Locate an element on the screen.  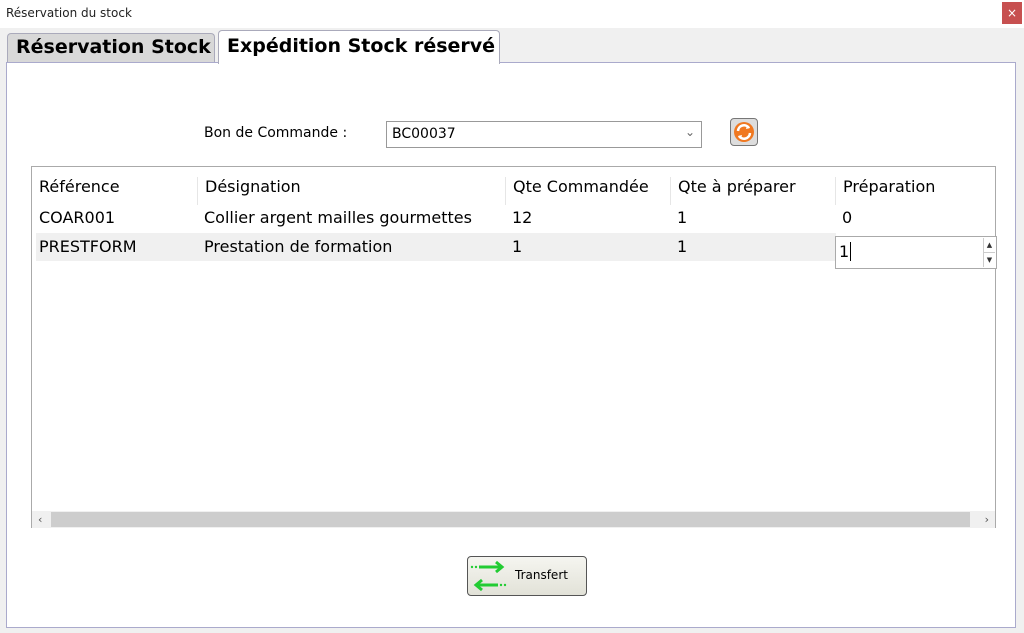
horizontal-scrollbar: ‹ › is located at coordinates (513, 519).